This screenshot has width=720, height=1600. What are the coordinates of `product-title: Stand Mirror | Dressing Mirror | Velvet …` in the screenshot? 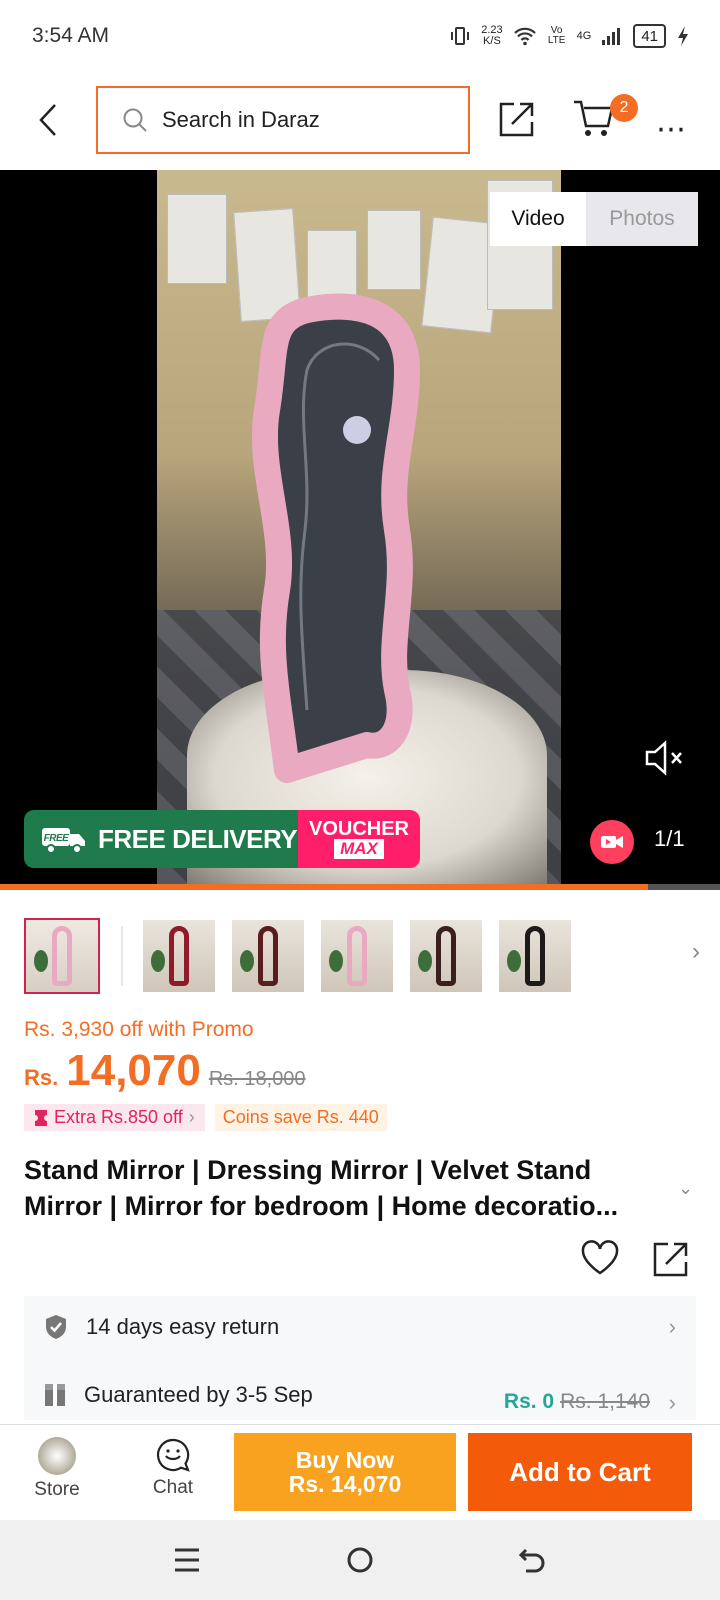 It's located at (321, 1188).